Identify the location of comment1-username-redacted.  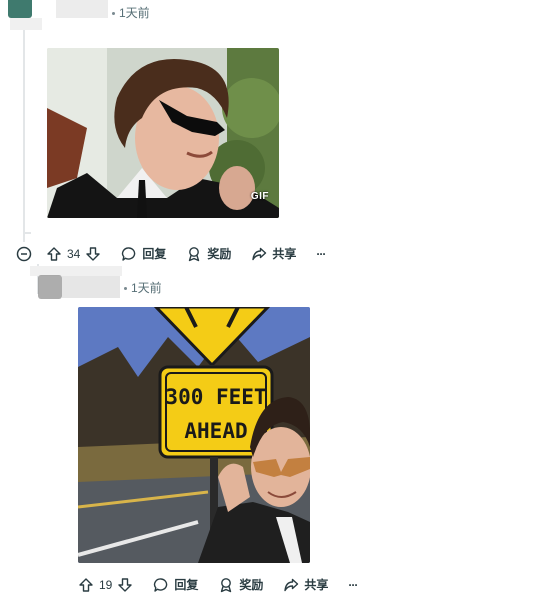
(82, 9).